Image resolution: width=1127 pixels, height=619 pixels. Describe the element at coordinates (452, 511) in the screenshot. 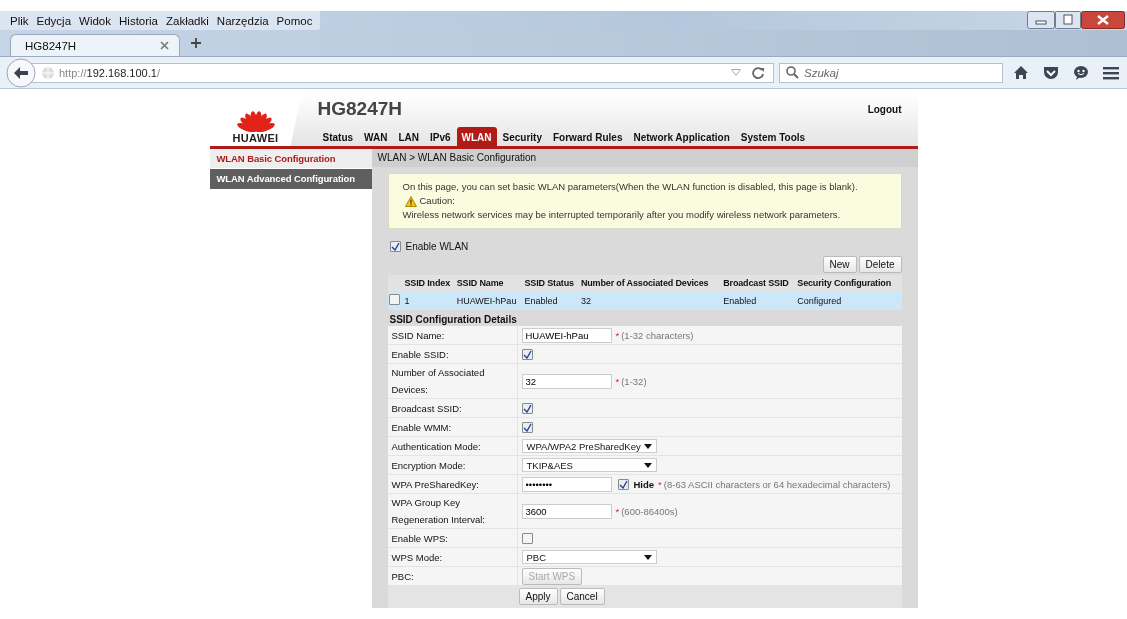

I see `field-label: WPA Group Key Regeneration Interval:` at that location.